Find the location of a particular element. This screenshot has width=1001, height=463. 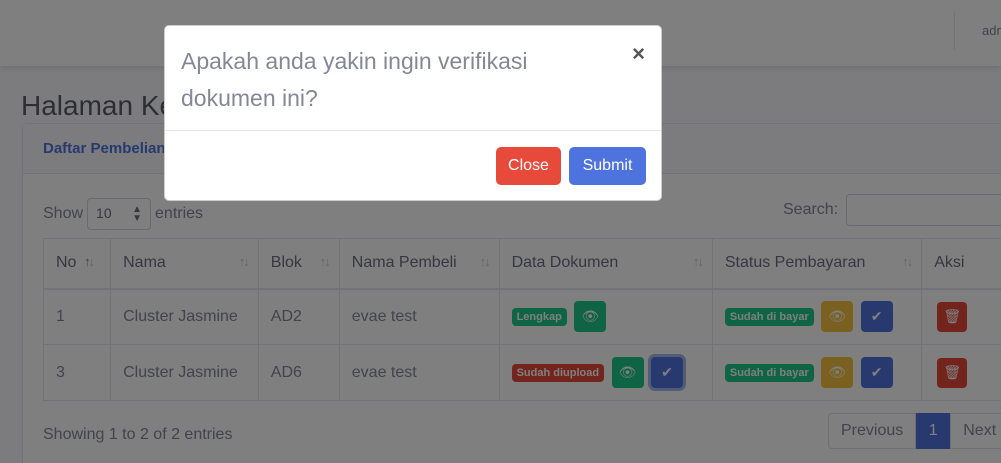

close-icon: × is located at coordinates (638, 54).